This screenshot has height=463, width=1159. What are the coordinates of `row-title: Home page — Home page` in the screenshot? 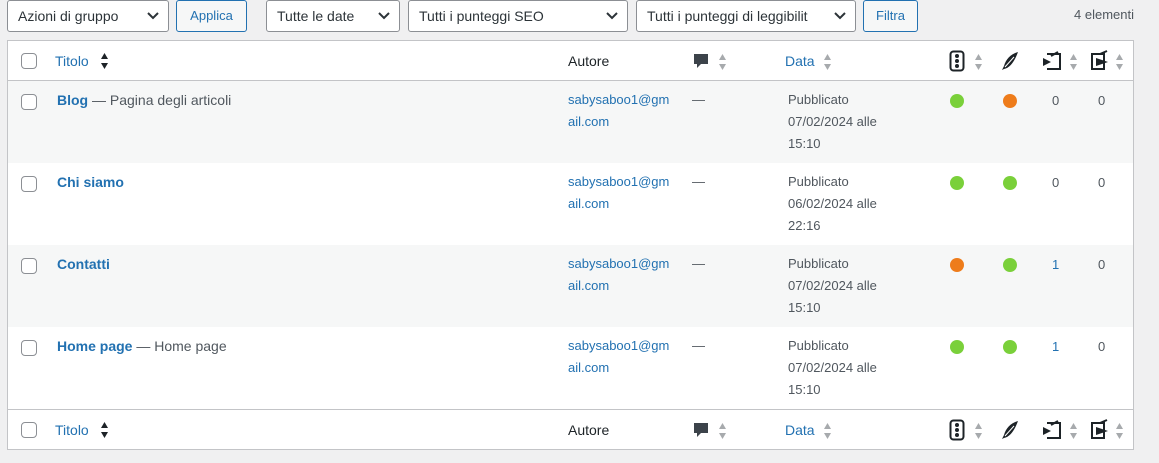 It's located at (142, 346).